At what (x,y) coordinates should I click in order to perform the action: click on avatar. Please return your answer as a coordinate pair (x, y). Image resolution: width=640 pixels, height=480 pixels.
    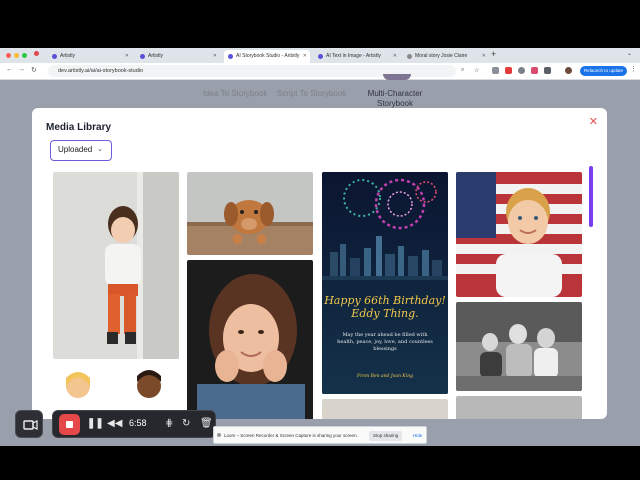
    Looking at the image, I should click on (397, 77).